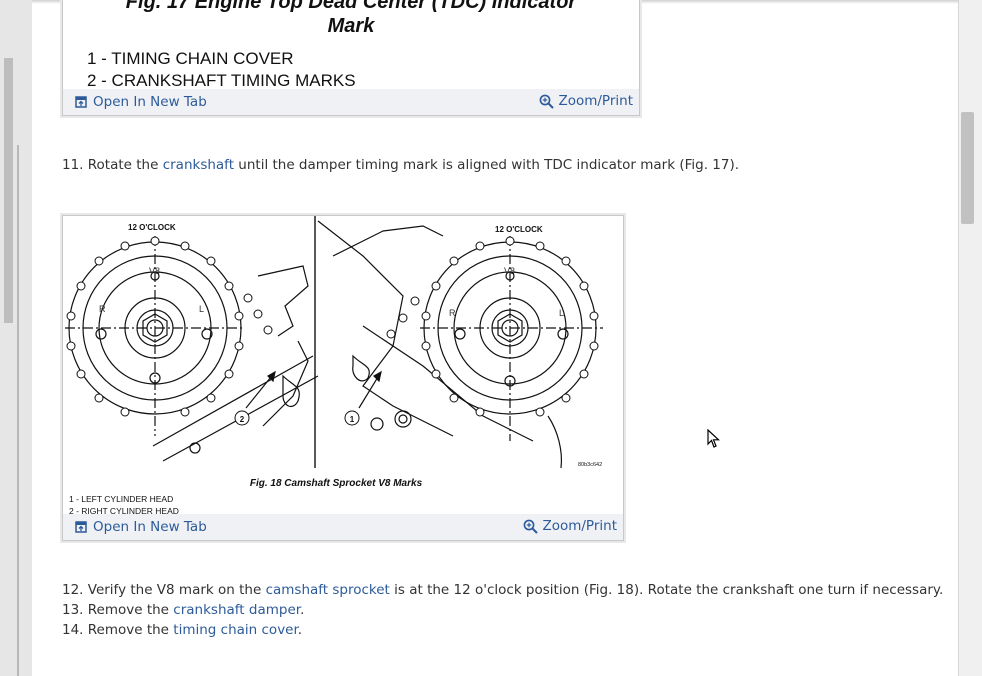  Describe the element at coordinates (118, 610) in the screenshot. I see `step-13-text: 13. Remove the` at that location.